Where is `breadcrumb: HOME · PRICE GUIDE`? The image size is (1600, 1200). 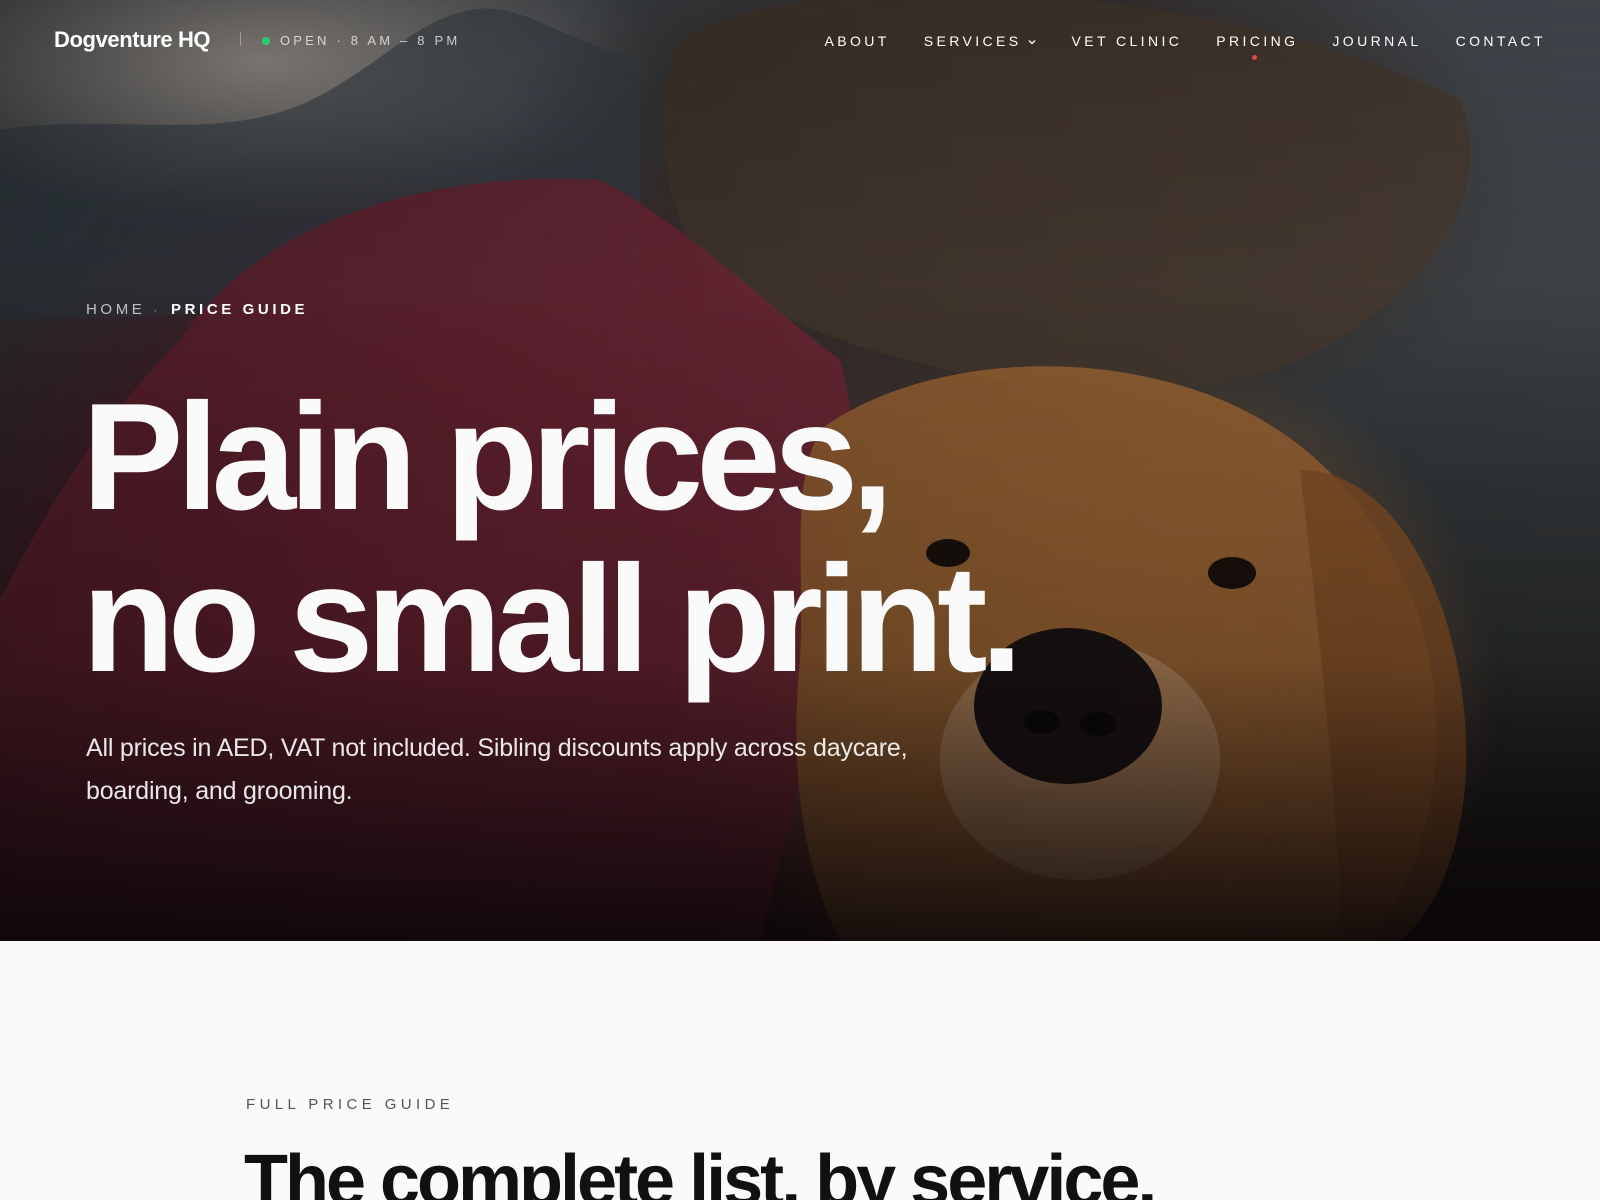
breadcrumb: HOME · PRICE GUIDE is located at coordinates (197, 309).